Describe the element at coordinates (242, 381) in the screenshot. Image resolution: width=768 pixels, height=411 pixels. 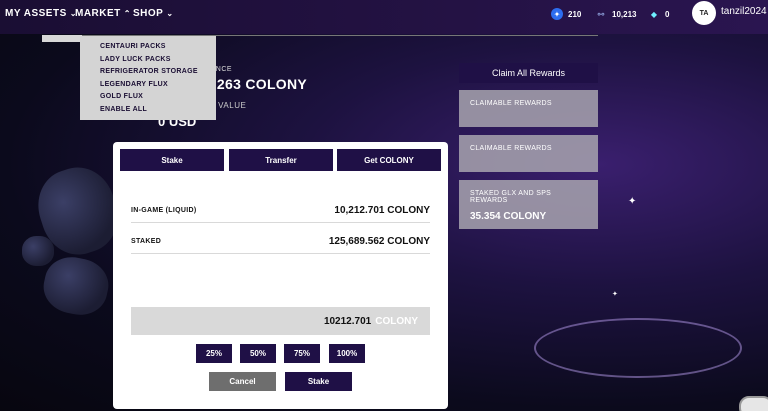
I see `cancel-button: Cancel` at that location.